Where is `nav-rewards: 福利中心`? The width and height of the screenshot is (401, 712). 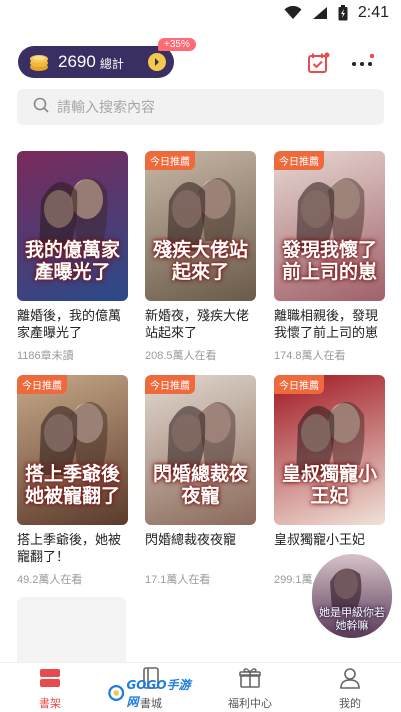 nav-rewards: 福利中心 is located at coordinates (250, 689).